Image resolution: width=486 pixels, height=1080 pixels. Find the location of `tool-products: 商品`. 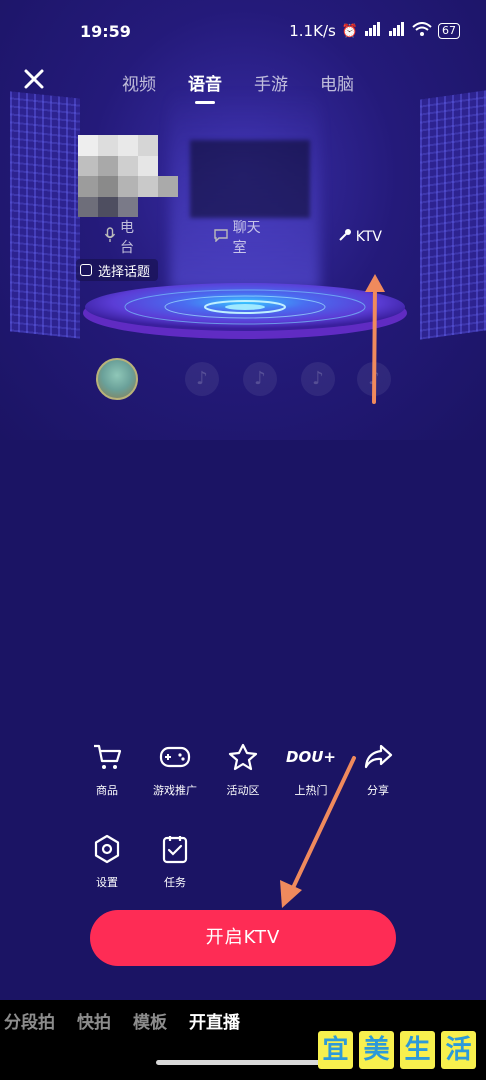

tool-products: 商品 is located at coordinates (107, 769).